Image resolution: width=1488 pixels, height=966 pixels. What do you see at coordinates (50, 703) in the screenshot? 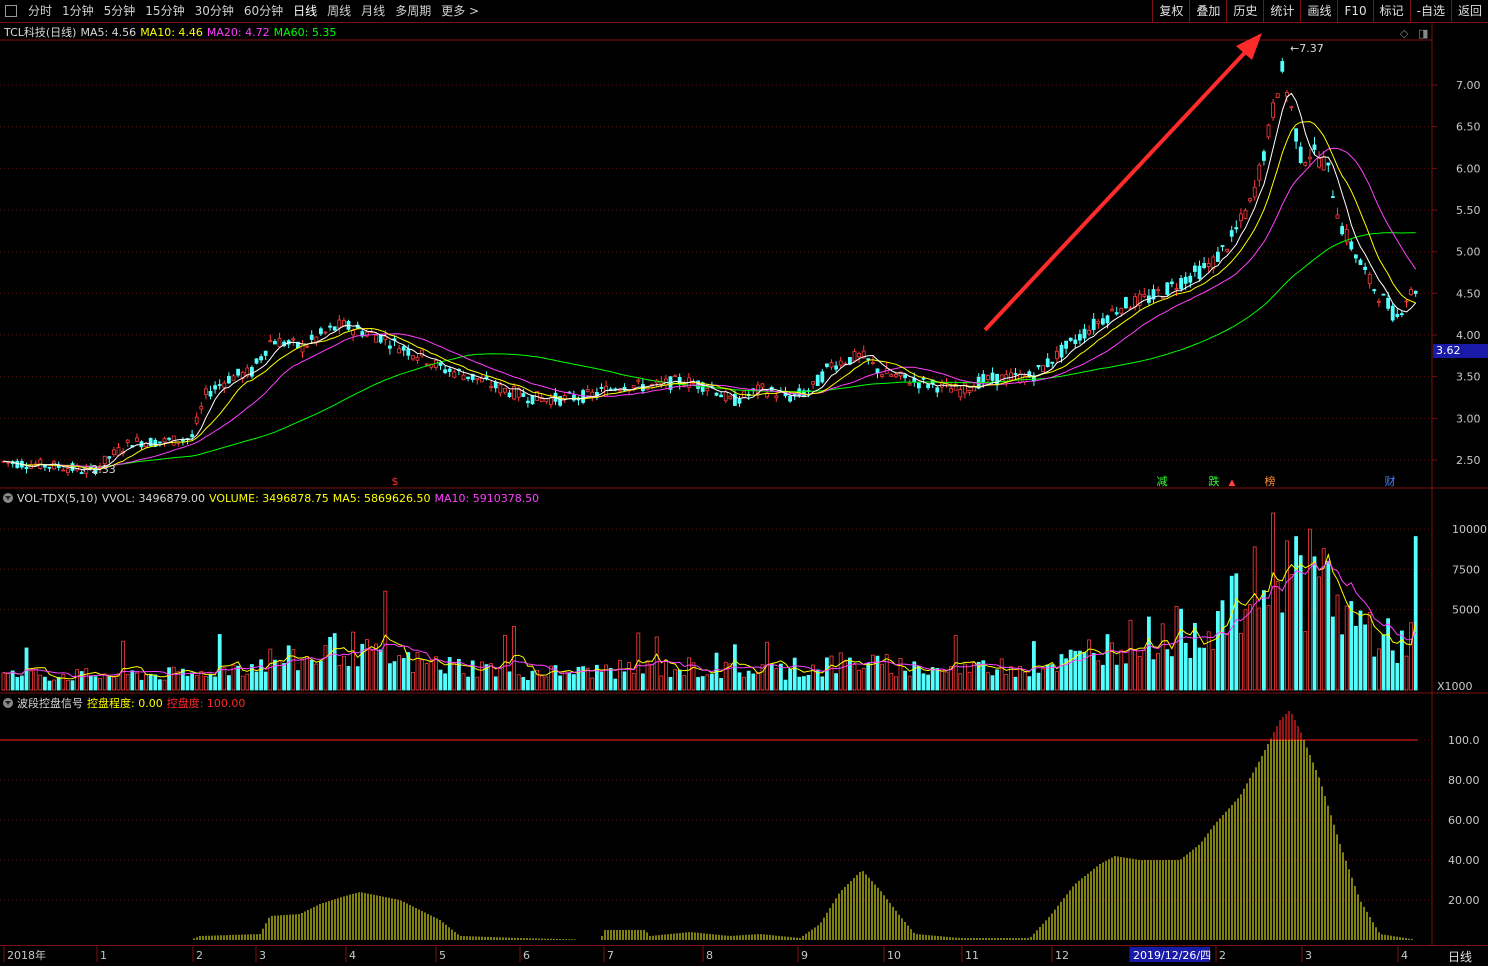
I see `signal-indicator-name: 波段控盘信号` at bounding box center [50, 703].